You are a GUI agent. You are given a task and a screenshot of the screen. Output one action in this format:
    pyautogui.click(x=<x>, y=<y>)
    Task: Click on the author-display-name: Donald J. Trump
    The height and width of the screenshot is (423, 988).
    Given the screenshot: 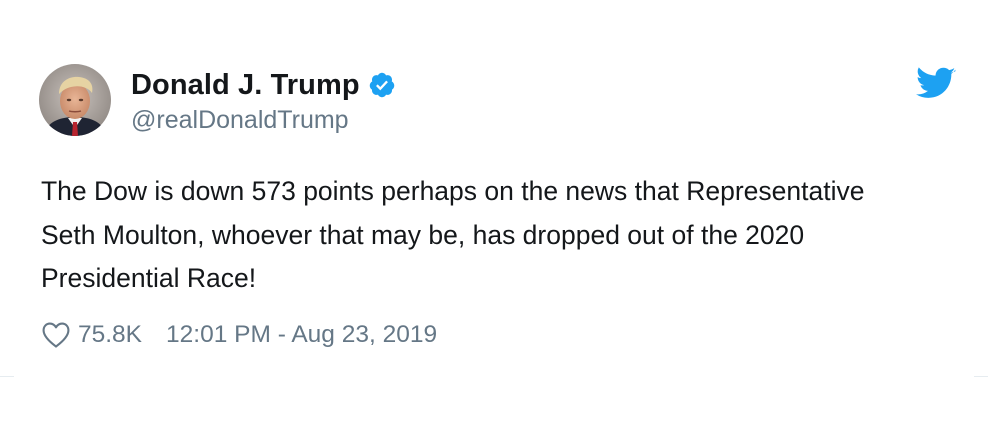 What is the action you would take?
    pyautogui.click(x=245, y=85)
    